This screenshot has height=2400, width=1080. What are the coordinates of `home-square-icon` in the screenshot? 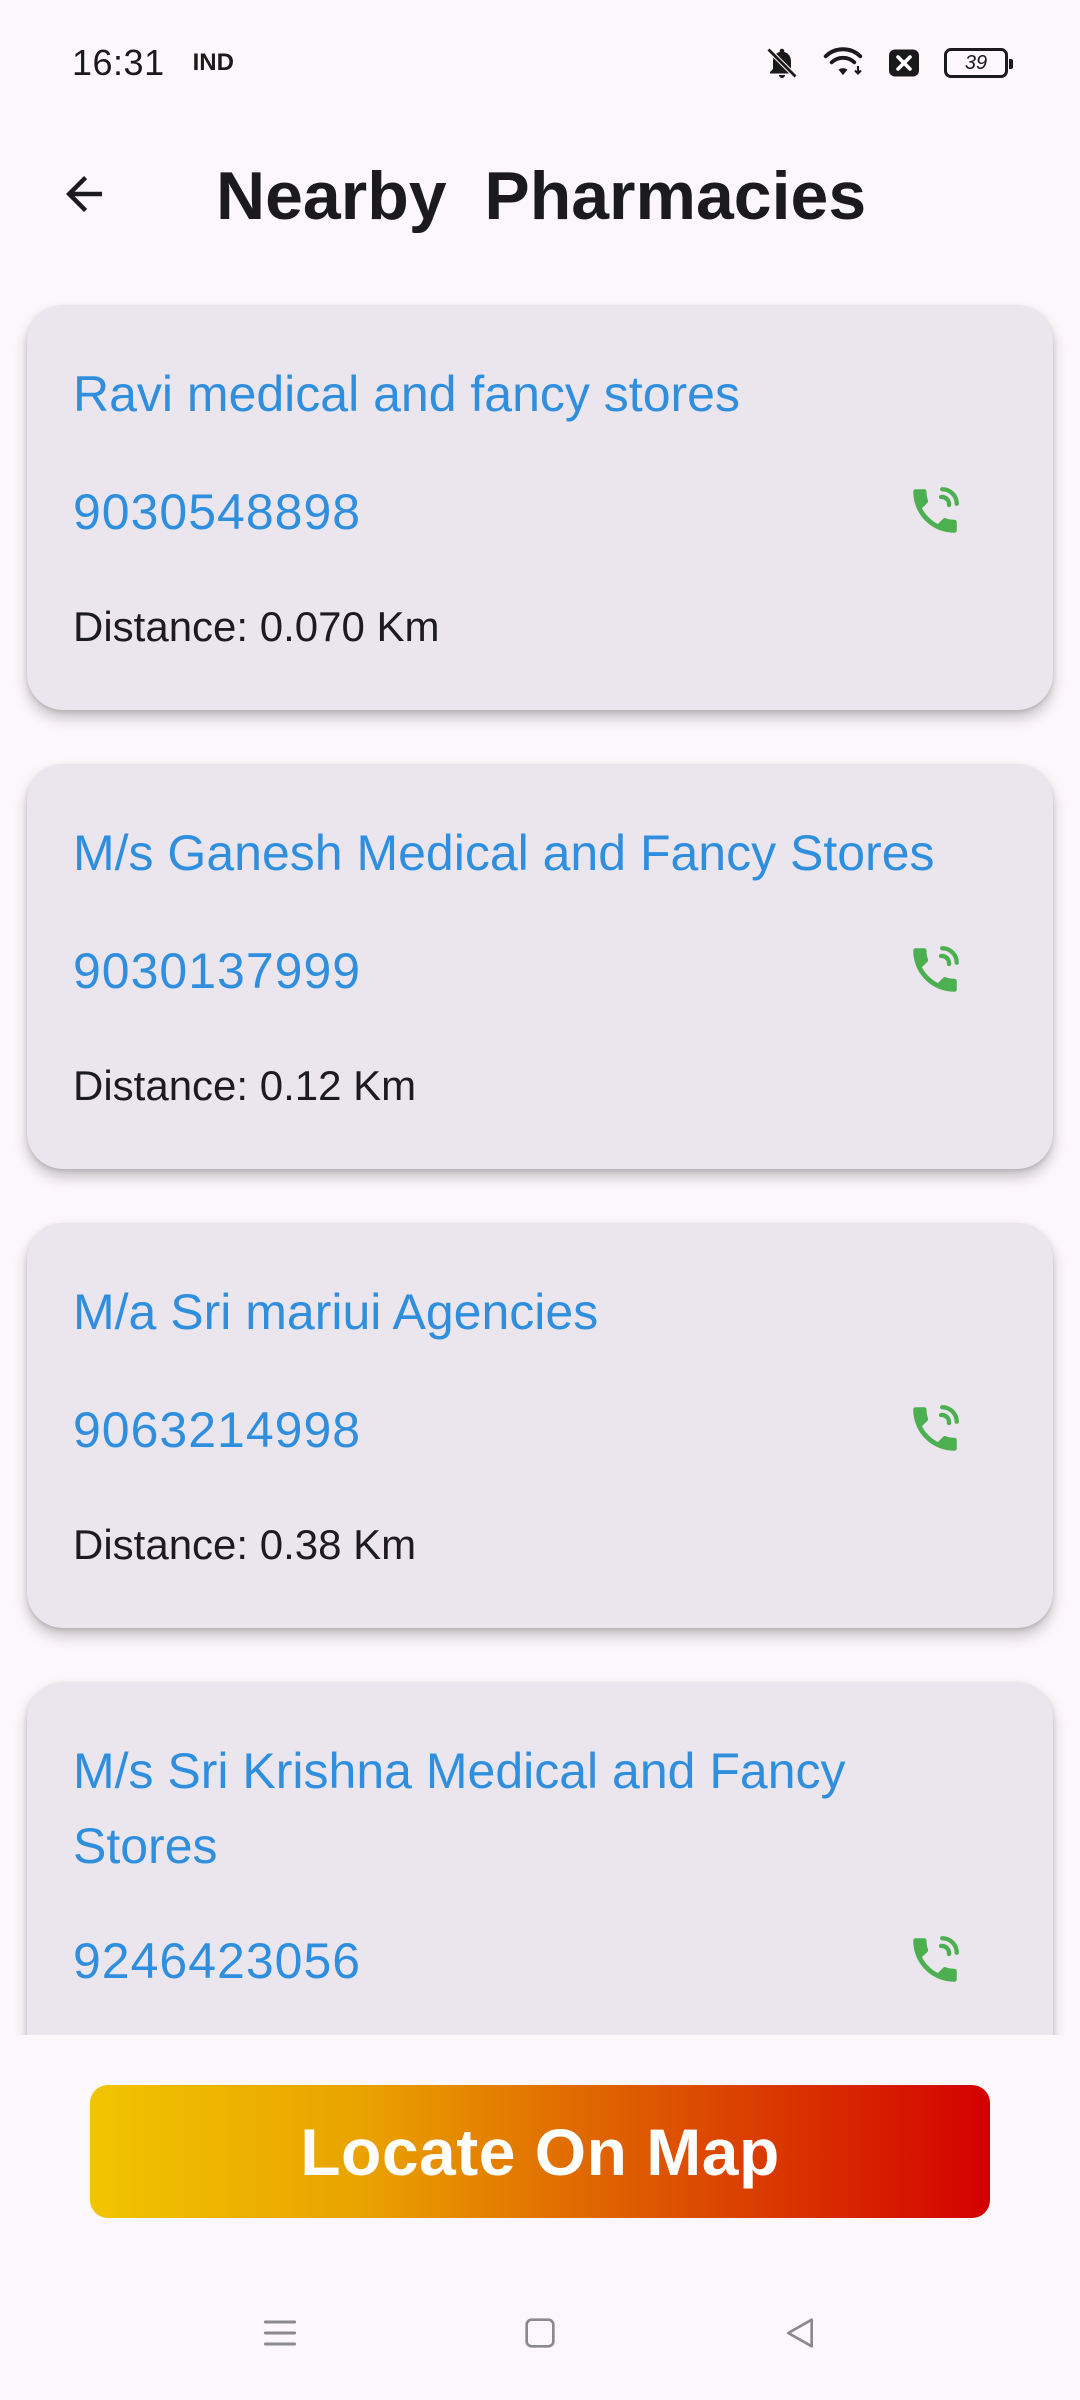 It's located at (540, 2335).